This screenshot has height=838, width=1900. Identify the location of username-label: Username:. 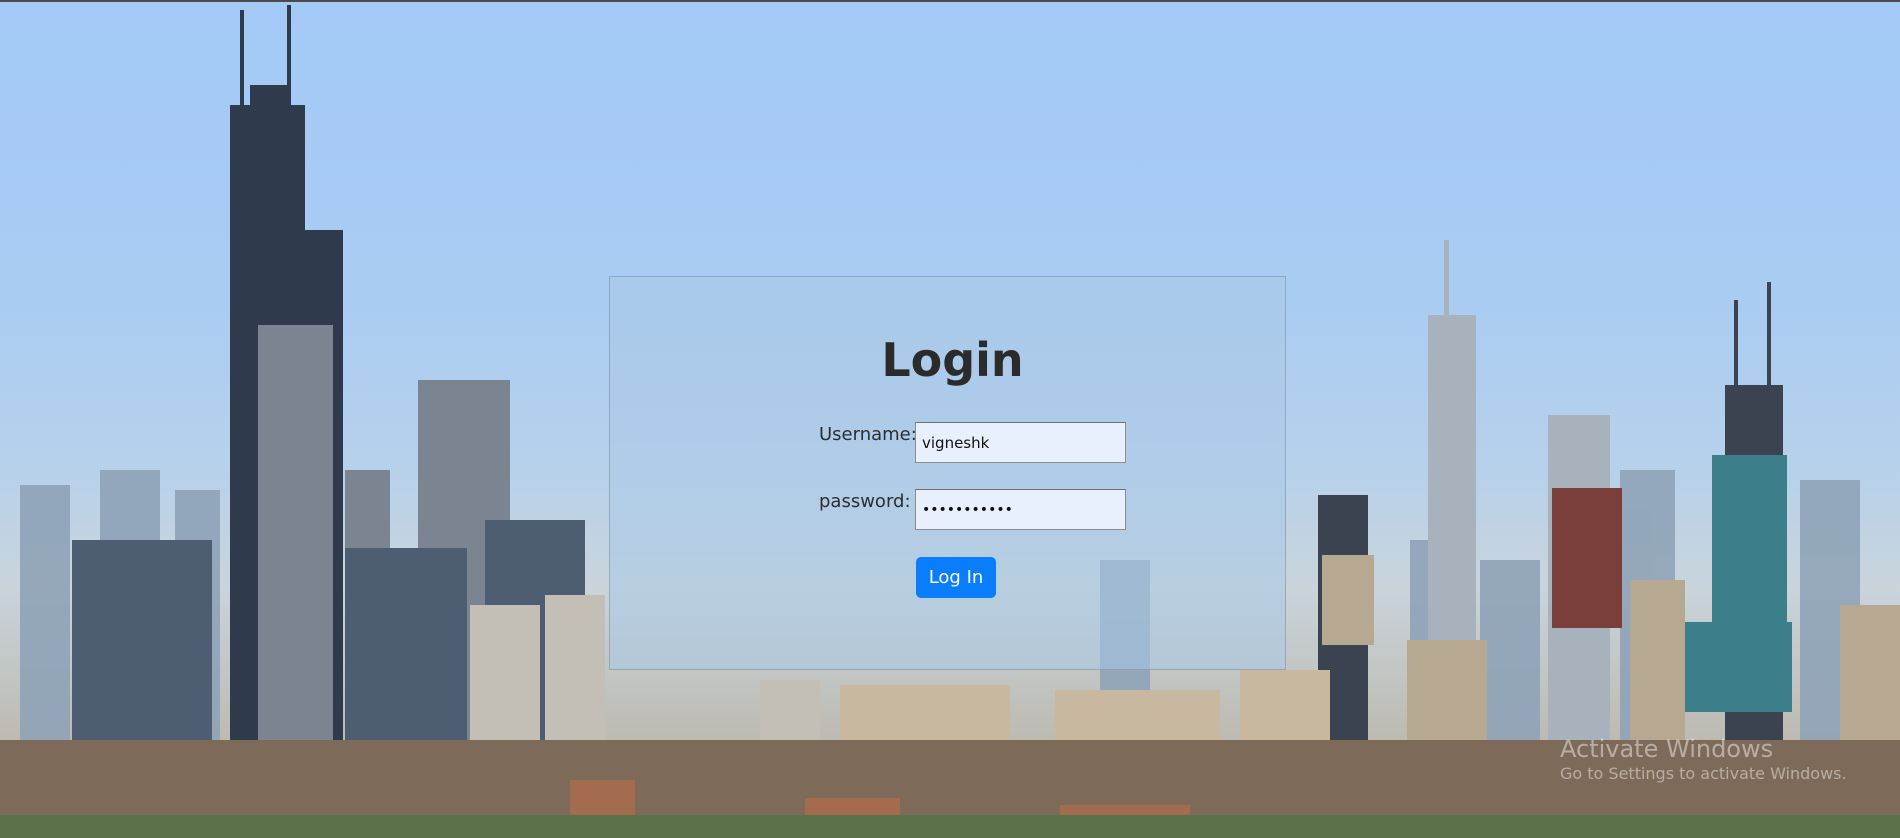
(868, 434).